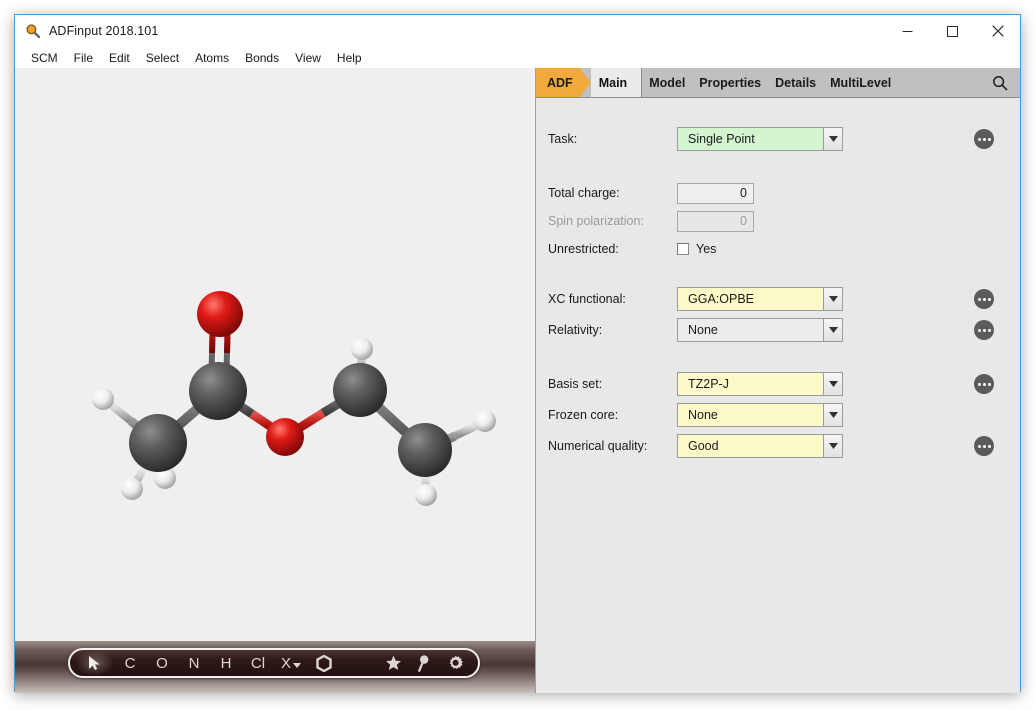 The width and height of the screenshot is (1035, 710). Describe the element at coordinates (44, 58) in the screenshot. I see `menu-item-scm: SCM` at that location.